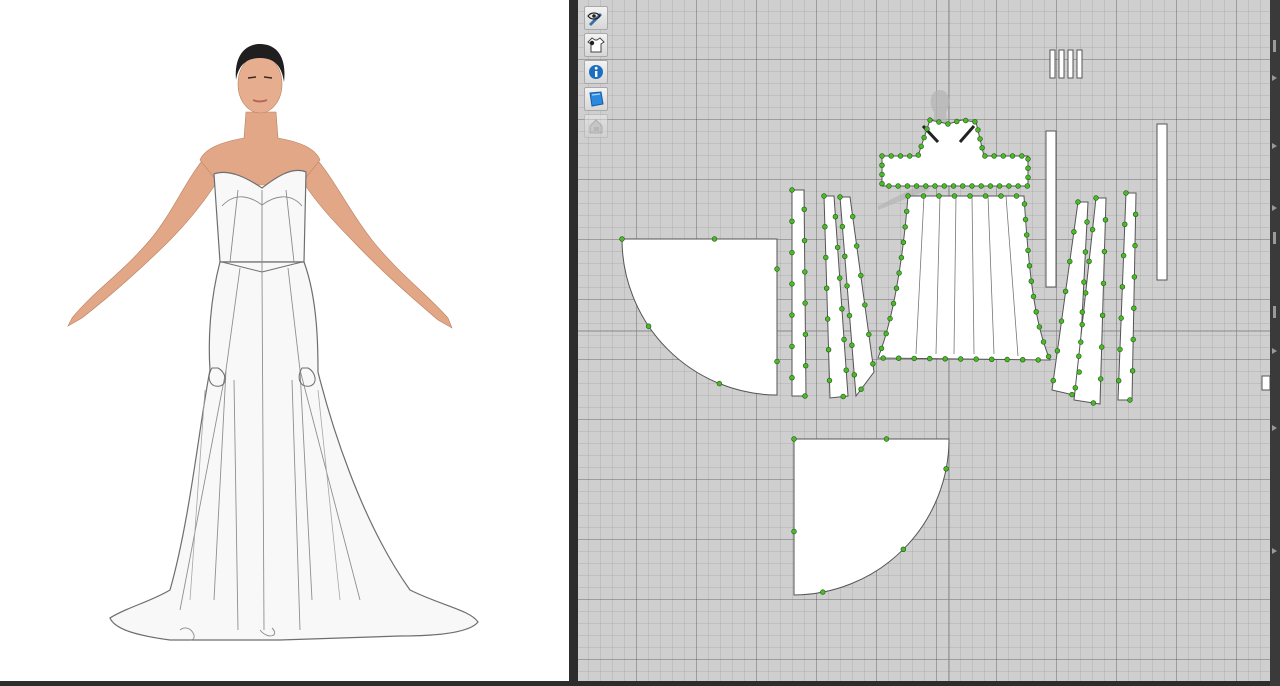 Image resolution: width=1280 pixels, height=686 pixels. What do you see at coordinates (596, 99) in the screenshot?
I see `show-texture-tool` at bounding box center [596, 99].